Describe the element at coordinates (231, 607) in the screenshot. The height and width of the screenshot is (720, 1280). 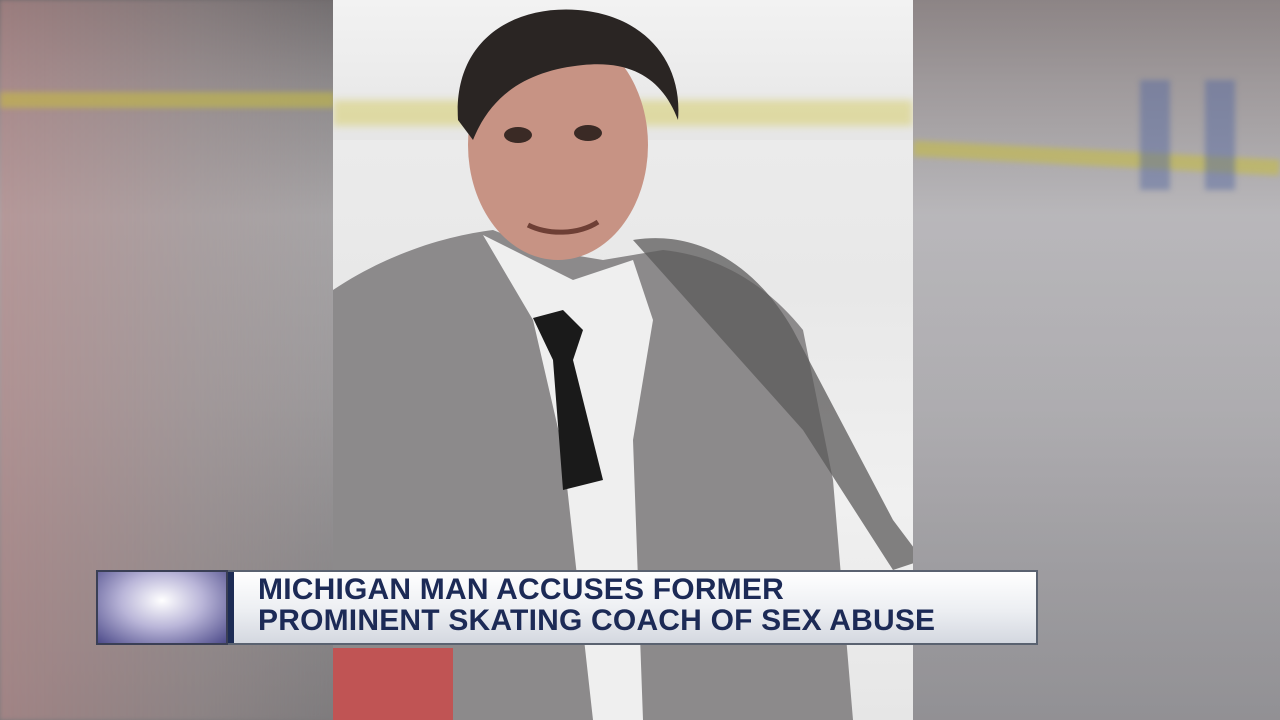
I see `banner-divider` at that location.